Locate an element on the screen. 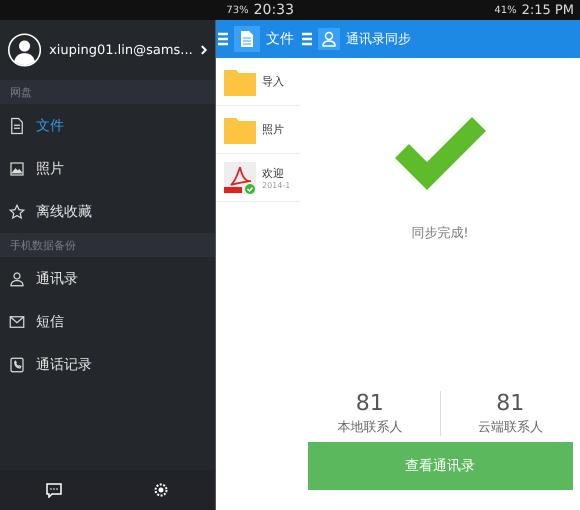 The height and width of the screenshot is (510, 580). file-name: 导入 is located at coordinates (273, 81).